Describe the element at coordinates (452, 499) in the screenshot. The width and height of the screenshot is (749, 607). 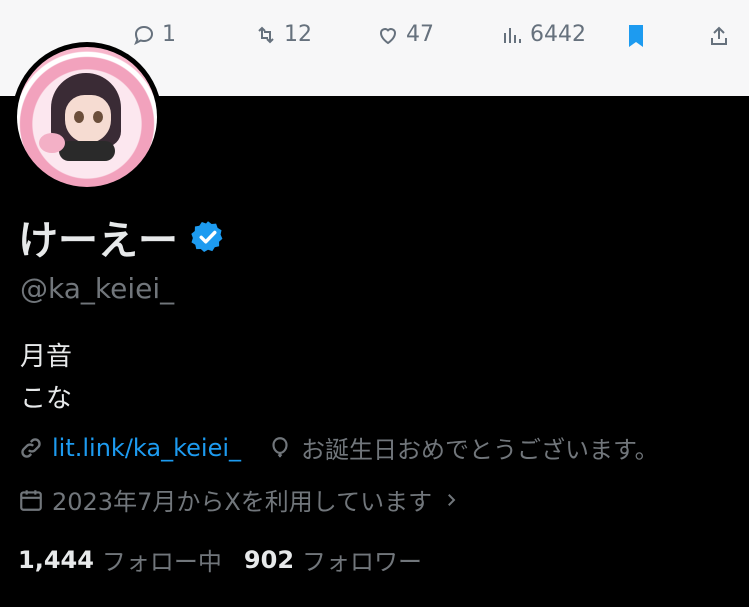
I see `chevron-right-icon` at that location.